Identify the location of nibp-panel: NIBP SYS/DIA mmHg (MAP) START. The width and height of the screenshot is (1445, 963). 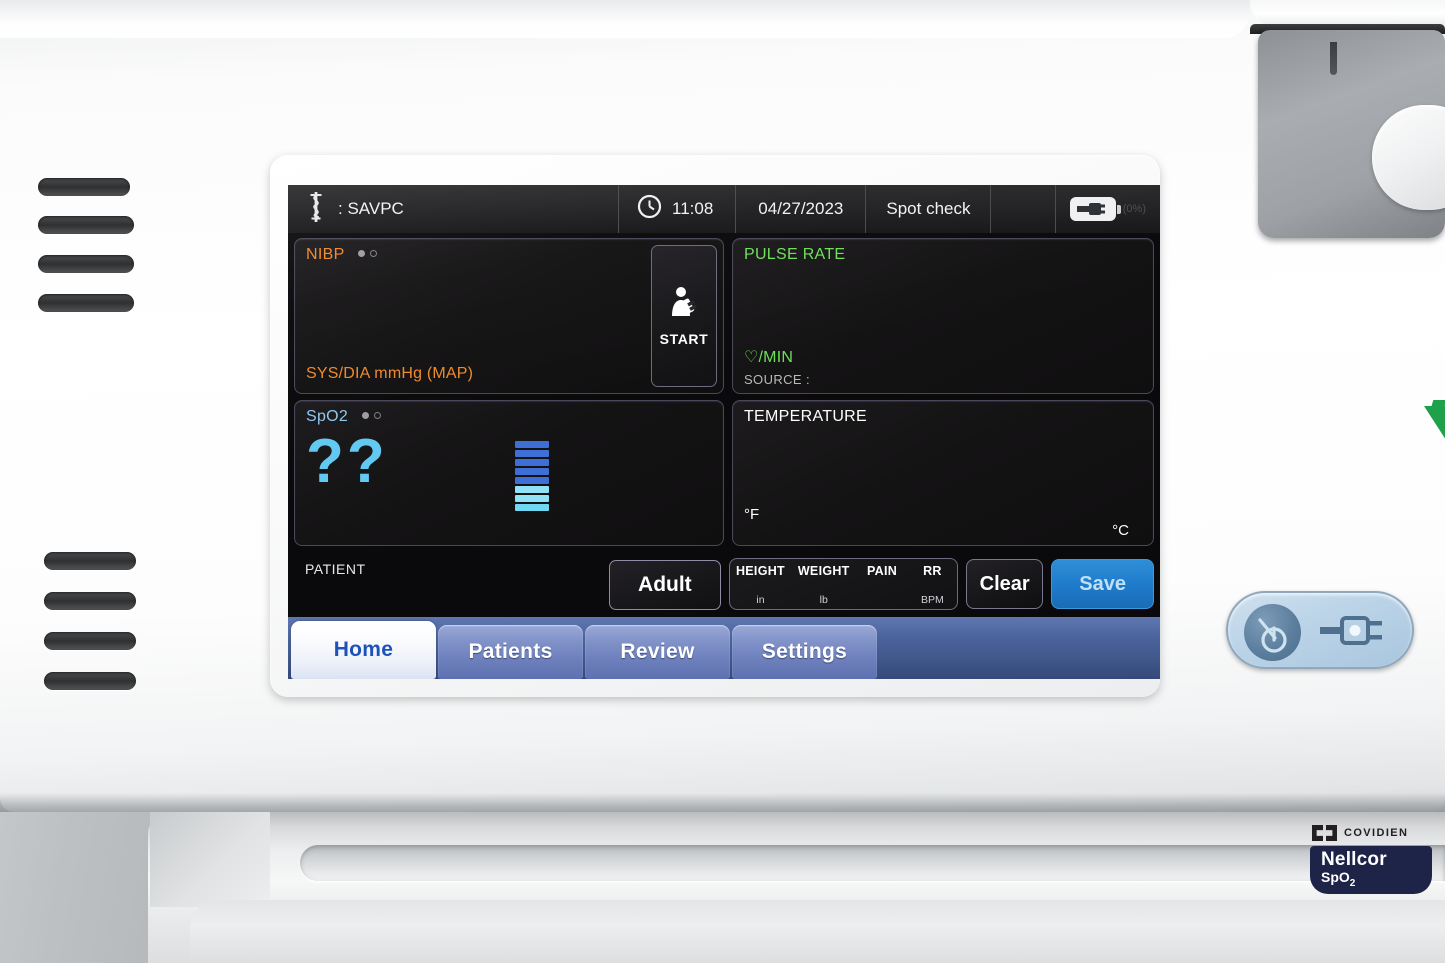
(509, 316).